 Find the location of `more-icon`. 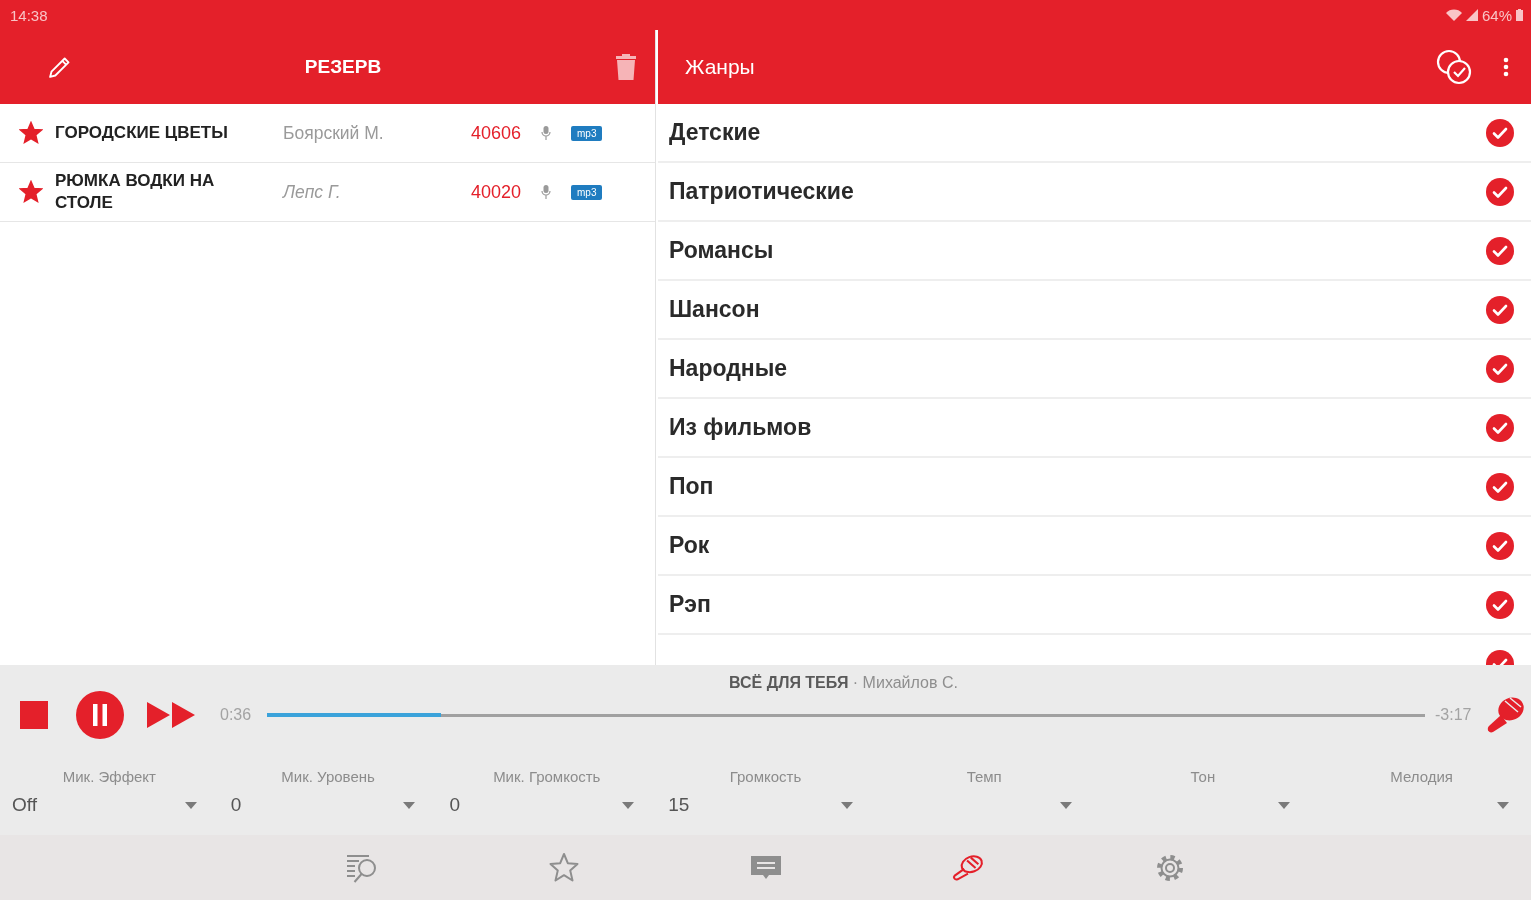

more-icon is located at coordinates (1506, 67).